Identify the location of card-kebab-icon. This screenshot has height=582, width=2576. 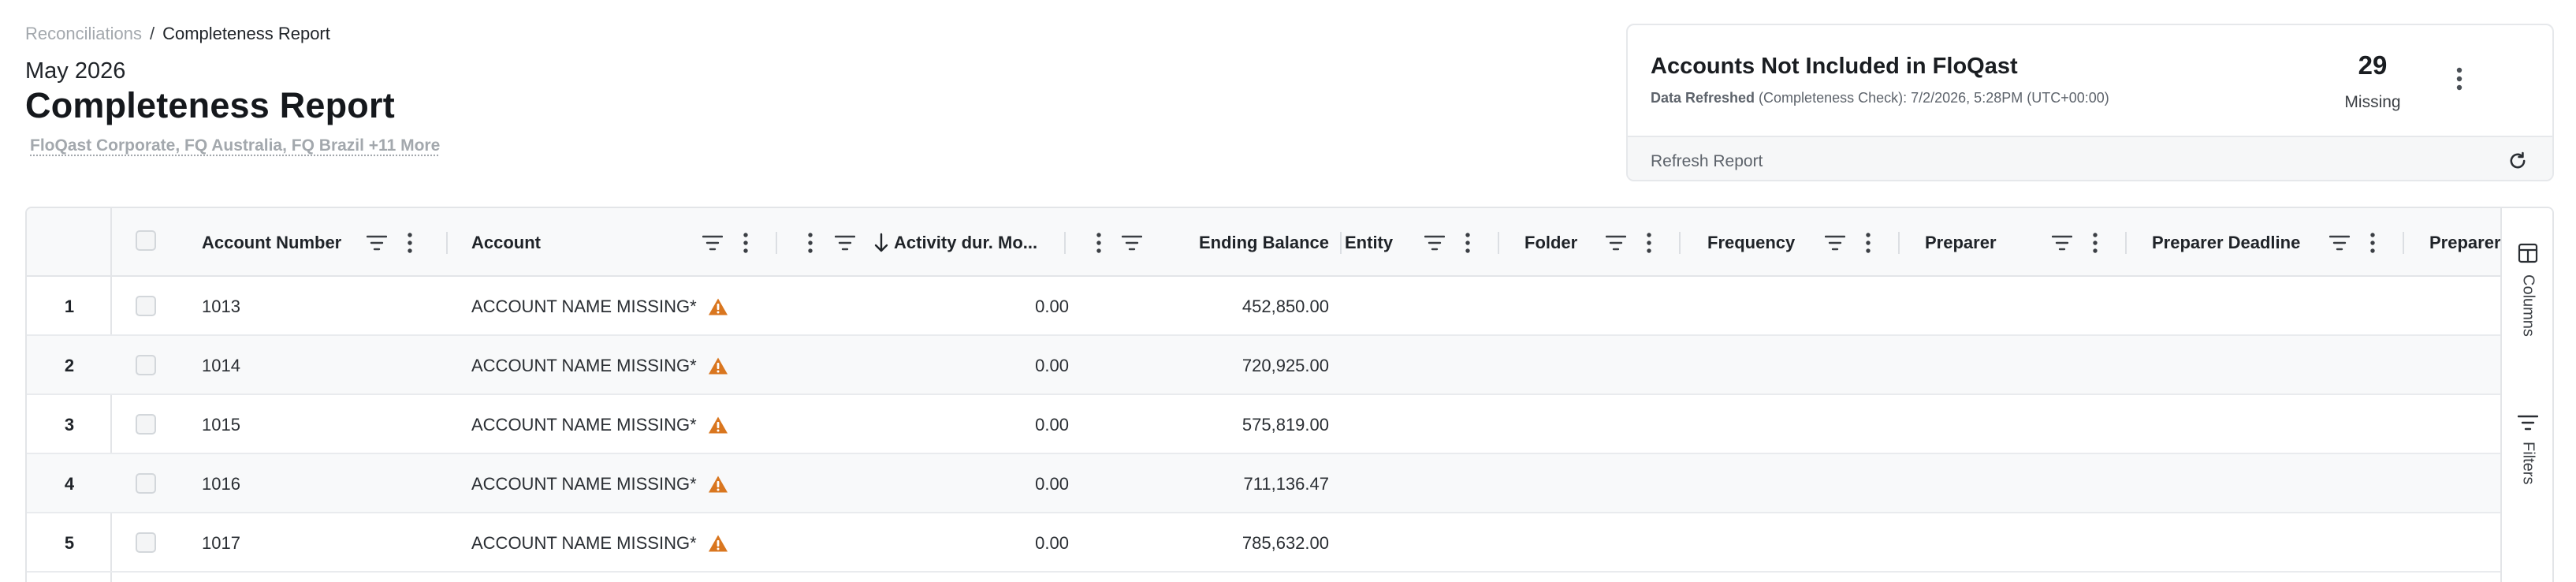
(2459, 79).